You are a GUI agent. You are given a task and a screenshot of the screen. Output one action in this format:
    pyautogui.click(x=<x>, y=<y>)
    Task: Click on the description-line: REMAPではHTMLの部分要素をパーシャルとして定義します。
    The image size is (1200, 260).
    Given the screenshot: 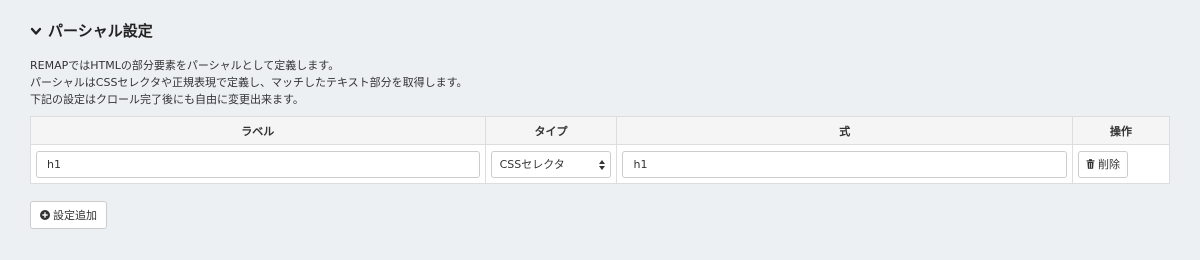 What is the action you would take?
    pyautogui.click(x=185, y=65)
    